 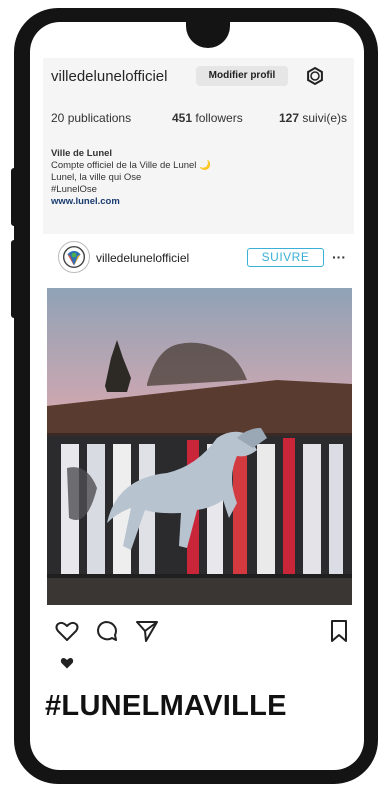 I want to click on profile-username: villedelunelofficiel, so click(x=109, y=76).